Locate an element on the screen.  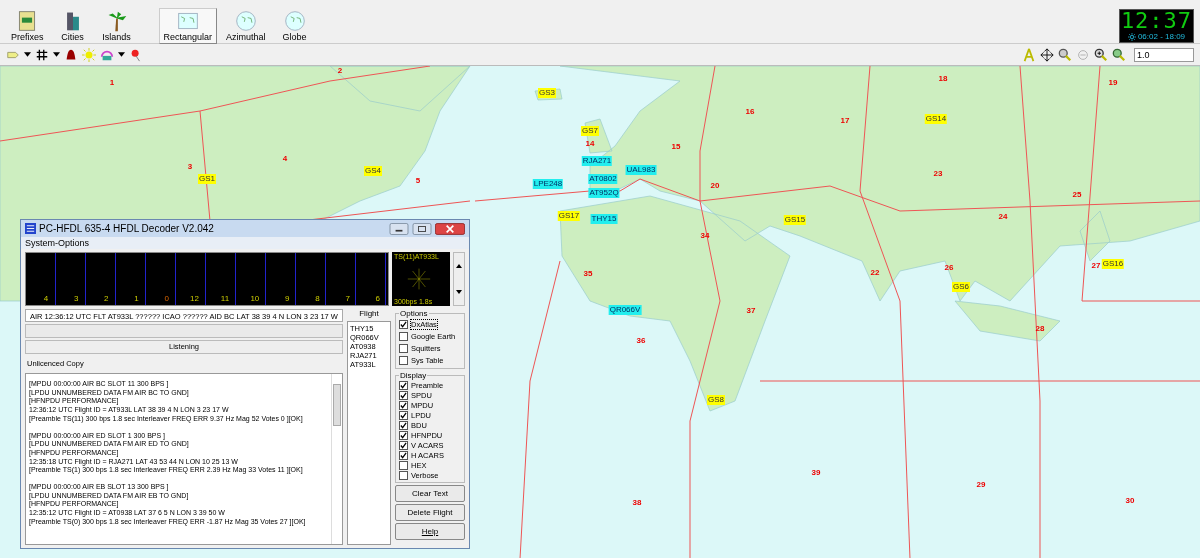
group-title: Display is located at coordinates (413, 375).